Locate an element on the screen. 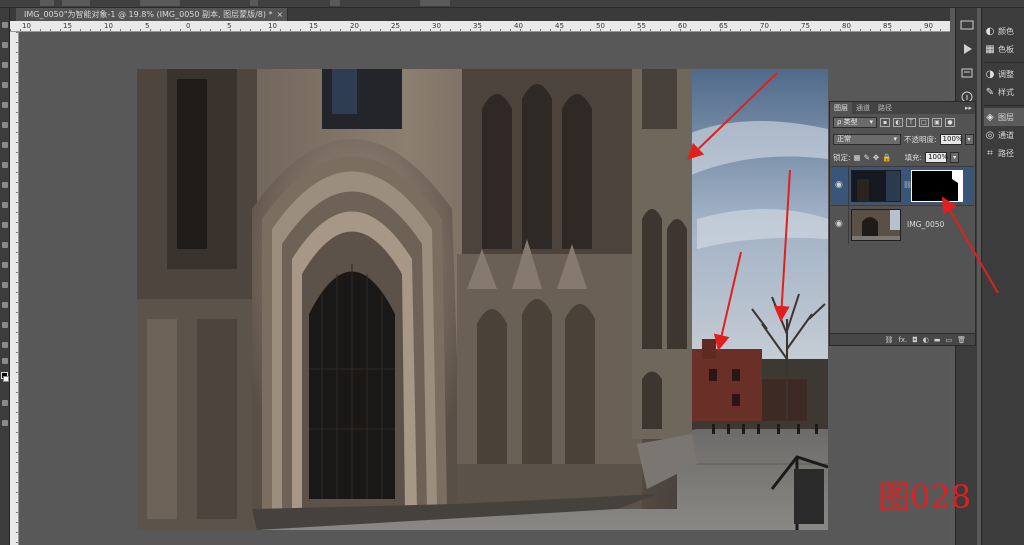 This screenshot has width=1024, height=545. ruler-tick-label: 65 is located at coordinates (723, 26).